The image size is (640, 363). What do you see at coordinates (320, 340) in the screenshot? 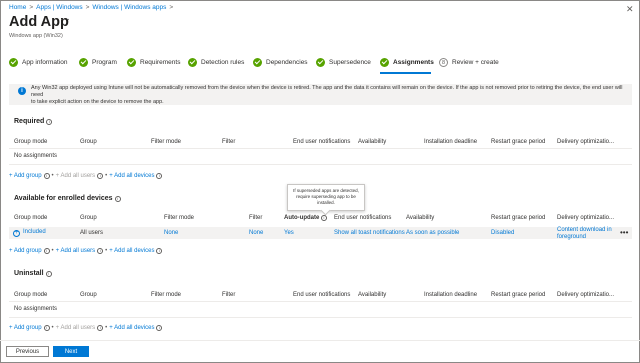
I see `footer-divider` at bounding box center [320, 340].